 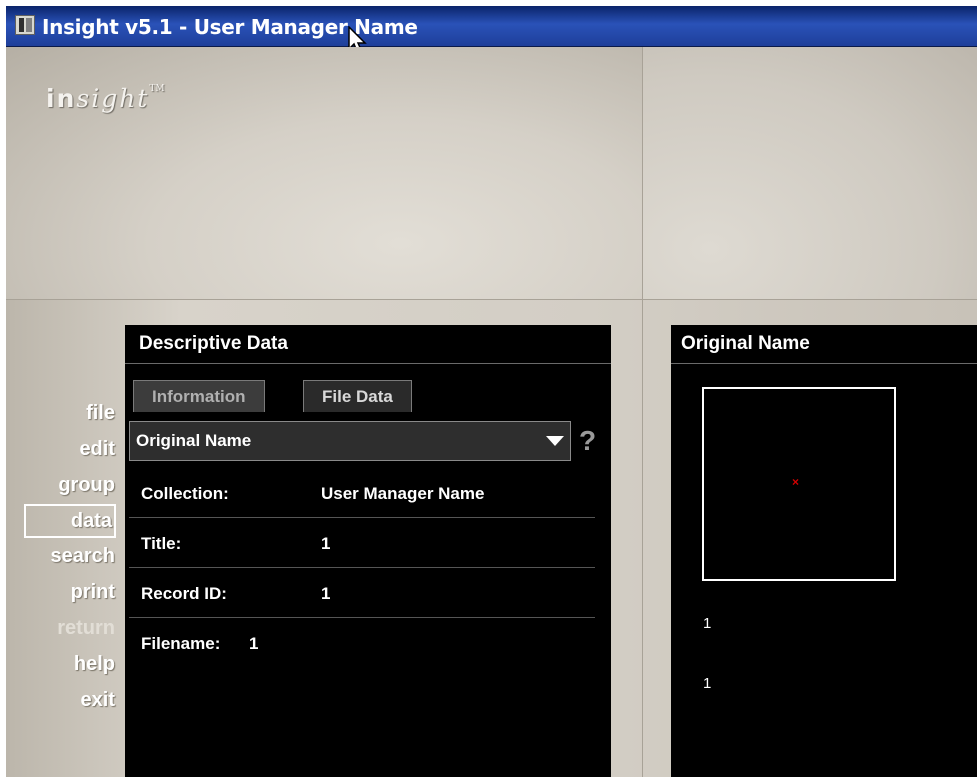 What do you see at coordinates (87, 485) in the screenshot?
I see `nav-group: group` at bounding box center [87, 485].